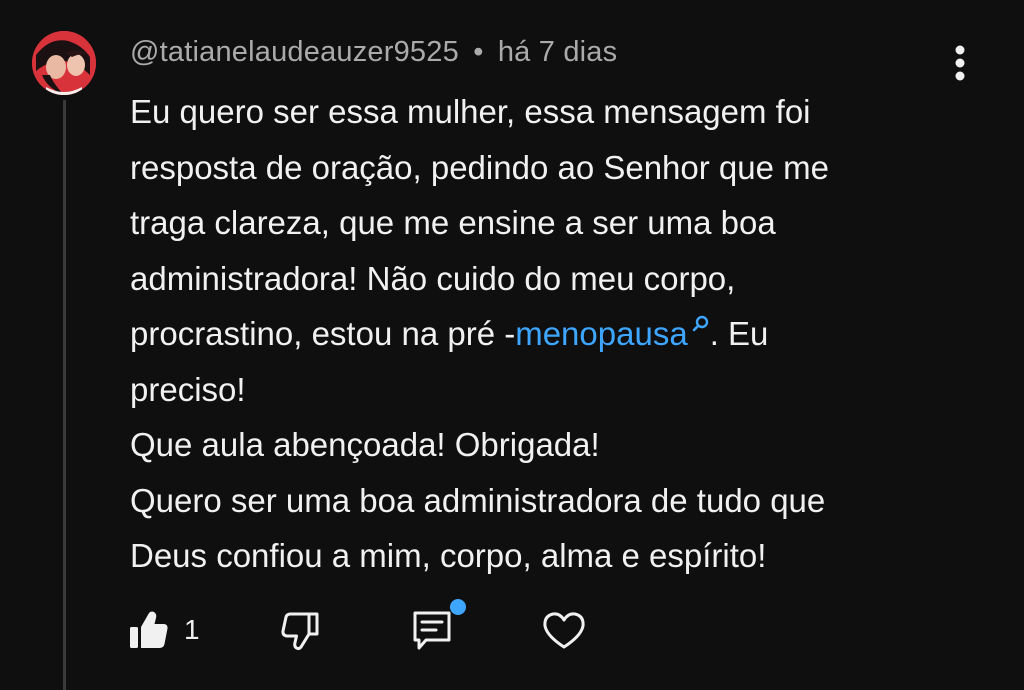 The image size is (1024, 690). I want to click on comment-header: @tatianelaudeauzer9525 • há 7 dias, so click(373, 52).